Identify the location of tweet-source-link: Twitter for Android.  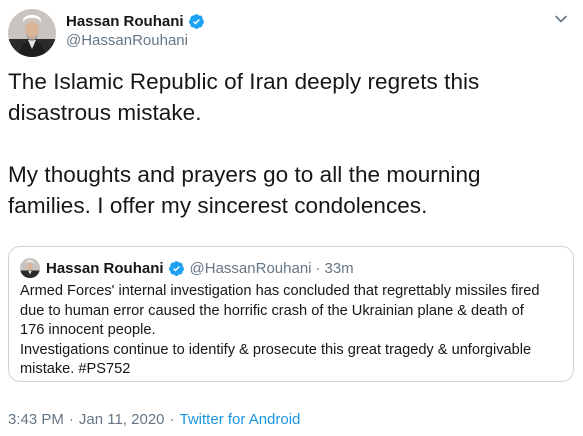
(240, 419).